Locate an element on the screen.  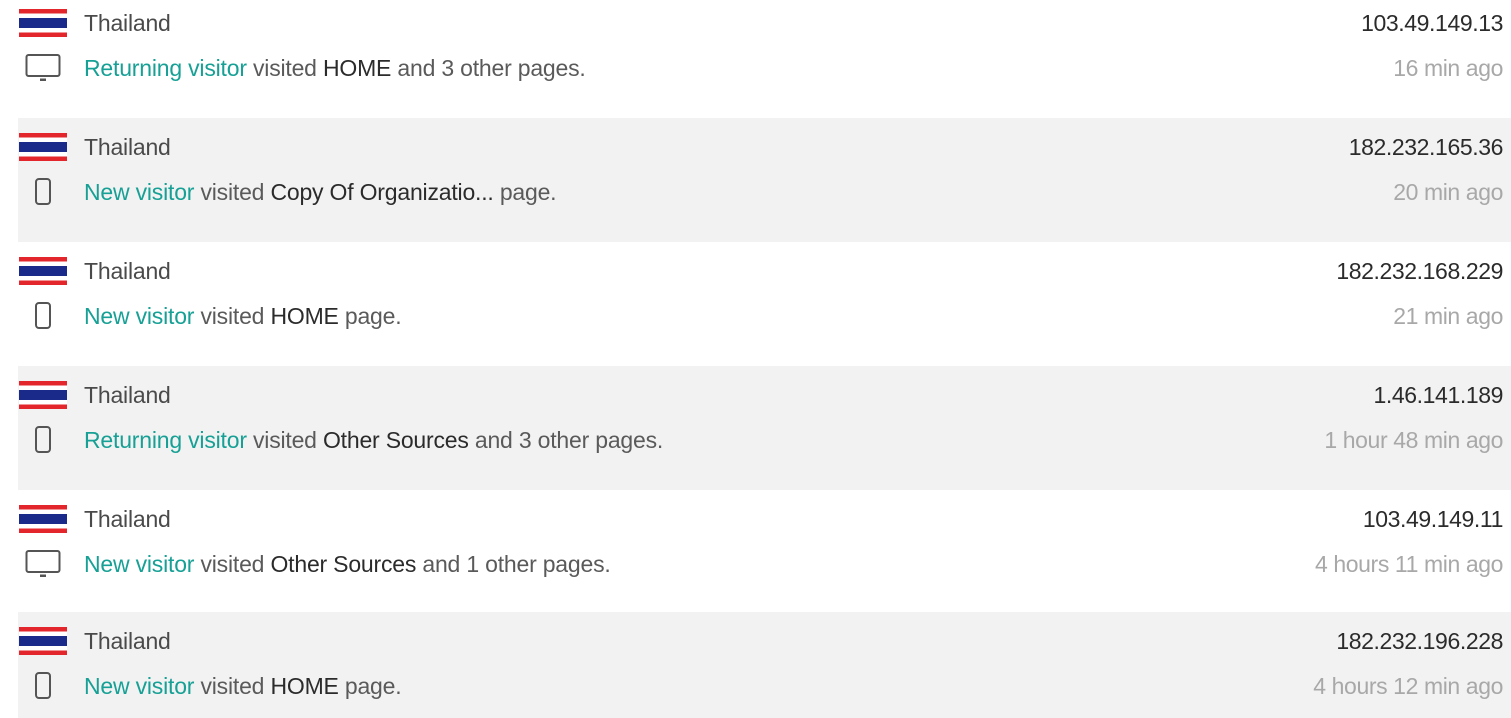
visit-time: 1 hour 48 min ago is located at coordinates (1413, 439).